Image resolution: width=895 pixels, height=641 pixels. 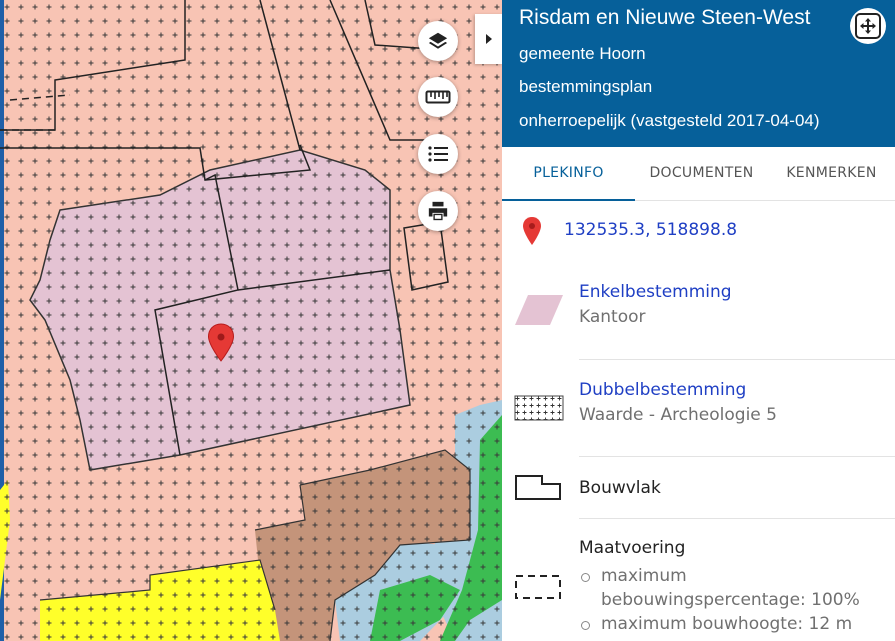 What do you see at coordinates (650, 230) in the screenshot?
I see `coordinates-link: 132535.3, 518898.8` at bounding box center [650, 230].